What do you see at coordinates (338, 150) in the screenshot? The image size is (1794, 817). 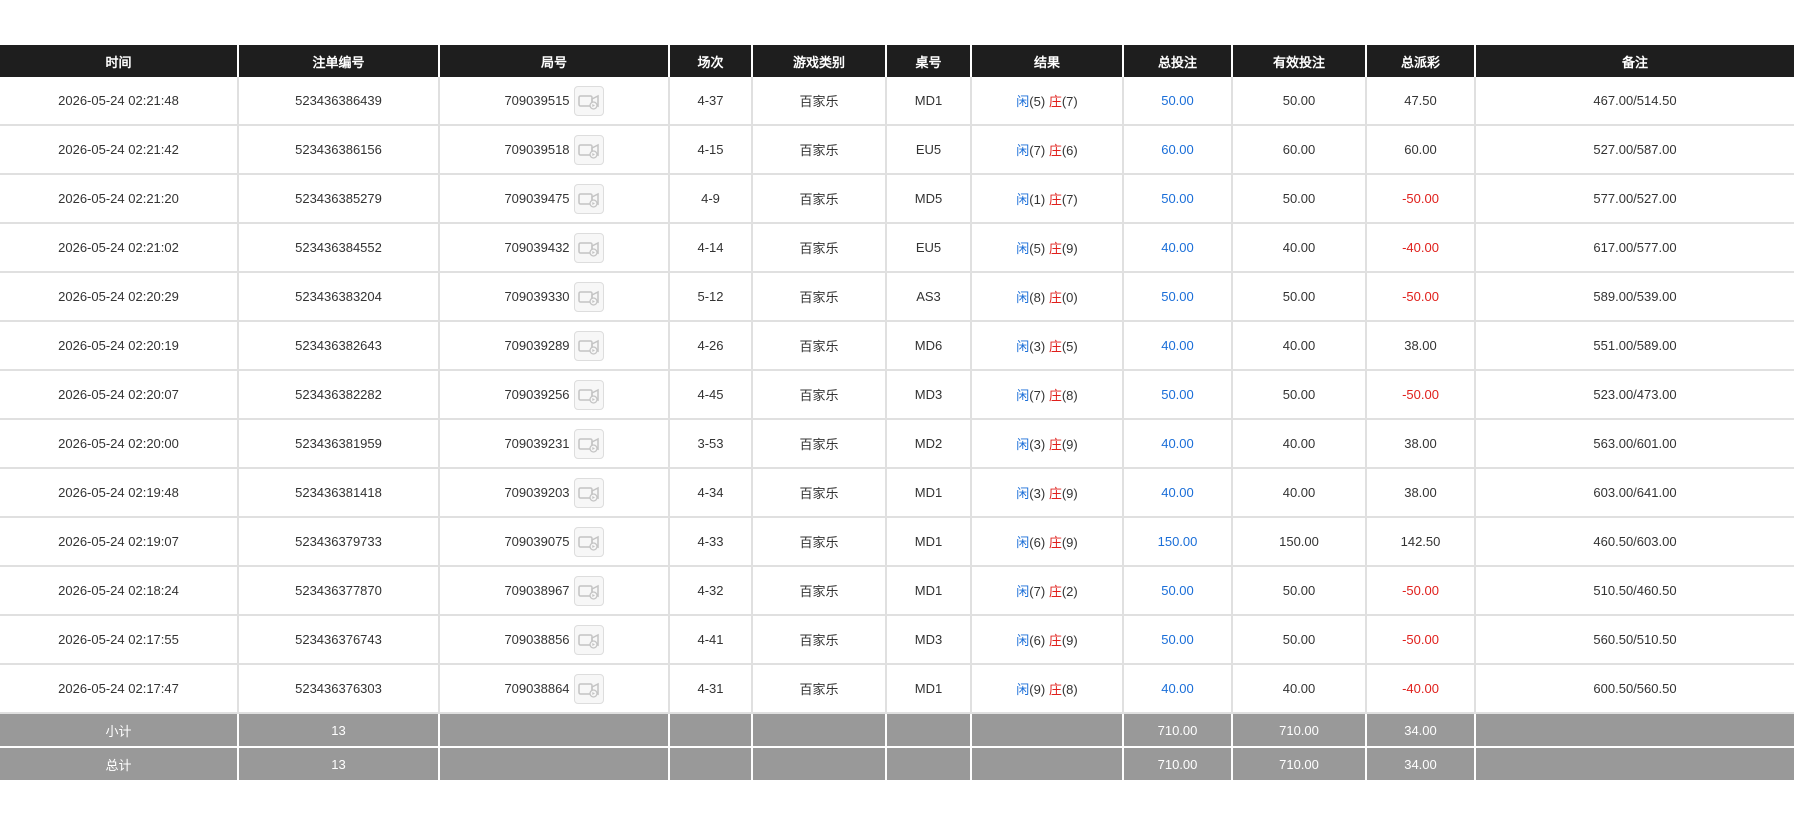 I see `cell-bet-id: 523436386156` at bounding box center [338, 150].